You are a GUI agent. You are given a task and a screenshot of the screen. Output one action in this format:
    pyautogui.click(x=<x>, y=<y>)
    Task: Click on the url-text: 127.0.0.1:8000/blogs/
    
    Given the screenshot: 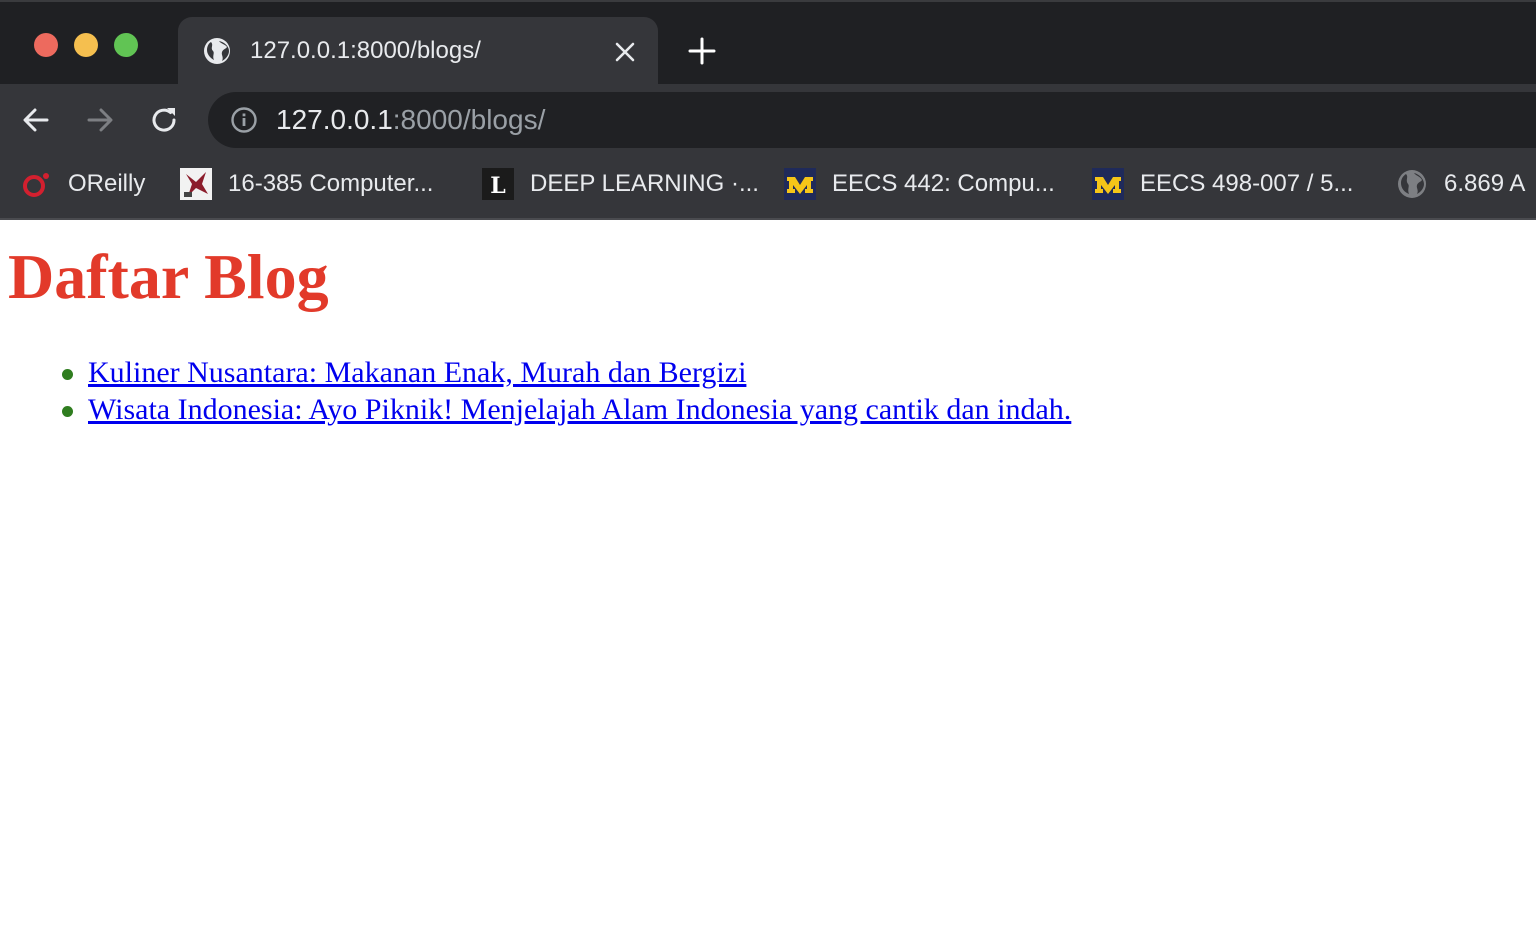 What is the action you would take?
    pyautogui.click(x=410, y=120)
    